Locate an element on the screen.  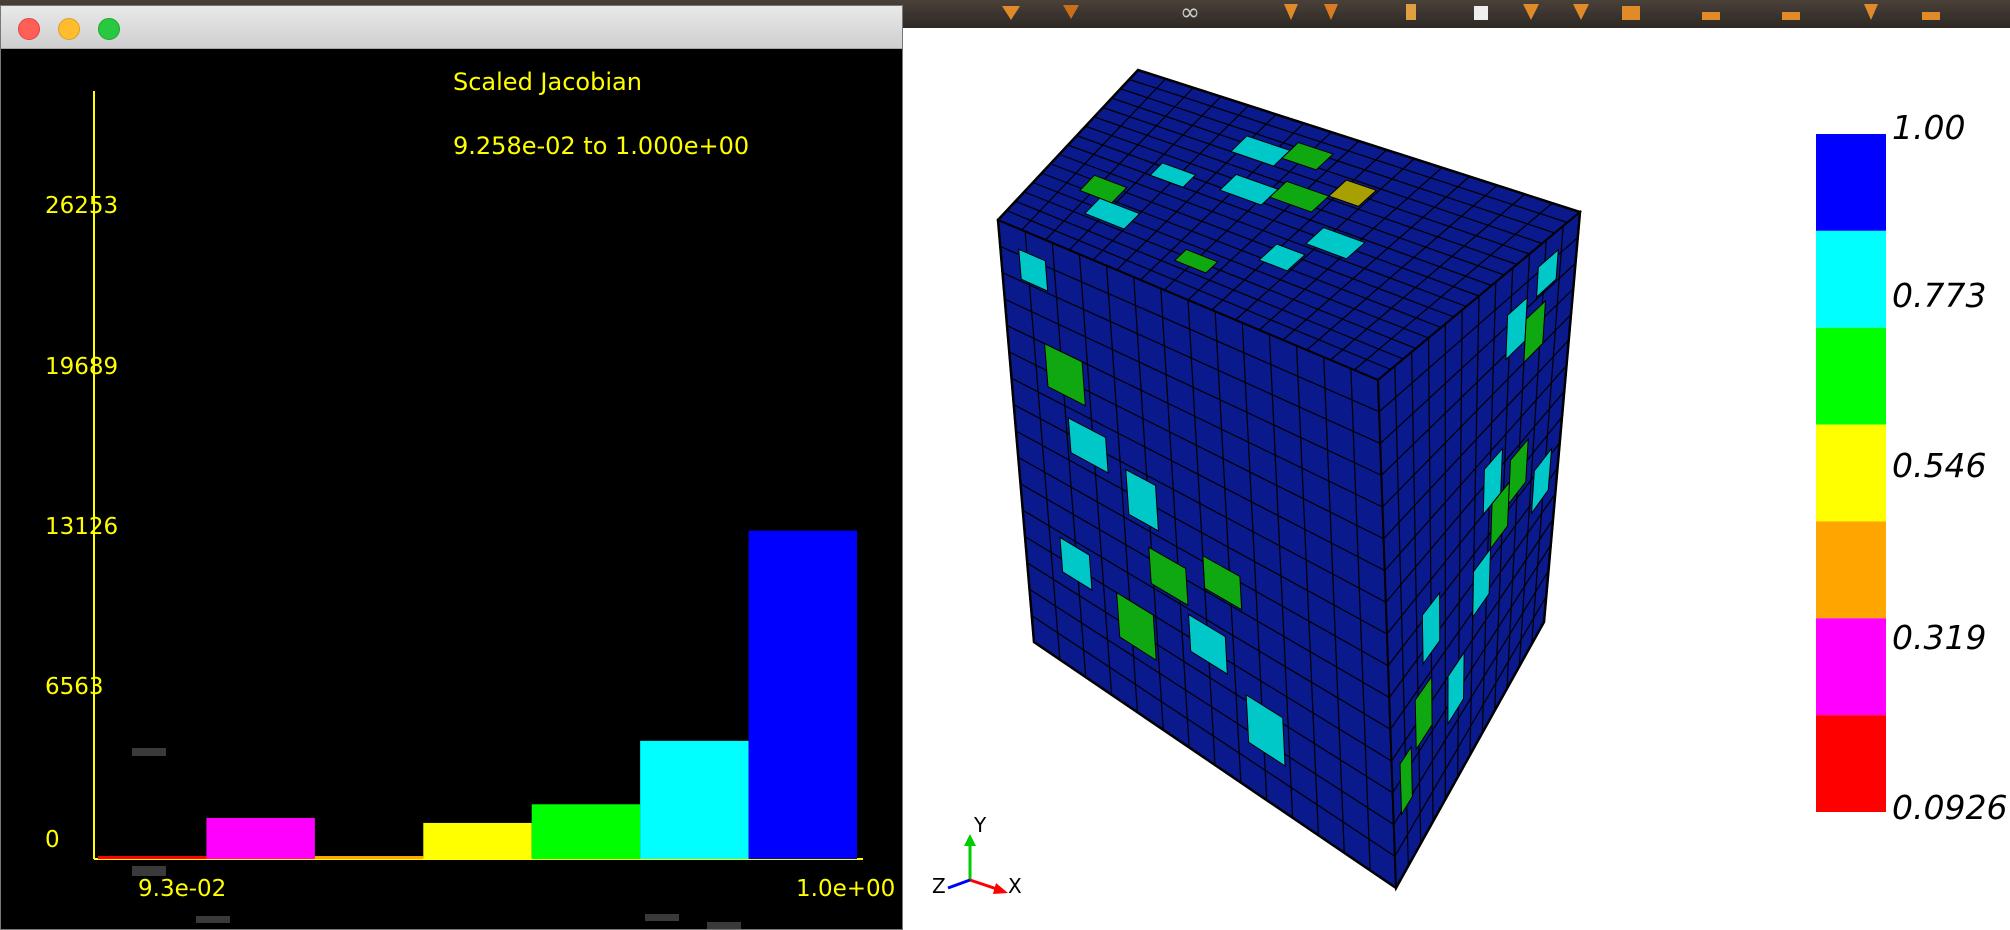
y-tick-label: 13126 is located at coordinates (81, 527).